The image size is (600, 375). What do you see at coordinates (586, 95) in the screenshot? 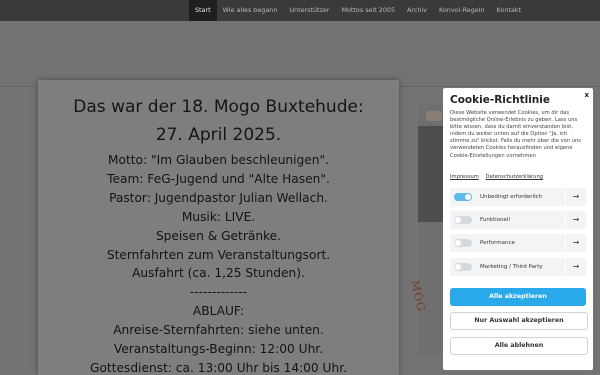
I see `close-icon: x` at bounding box center [586, 95].